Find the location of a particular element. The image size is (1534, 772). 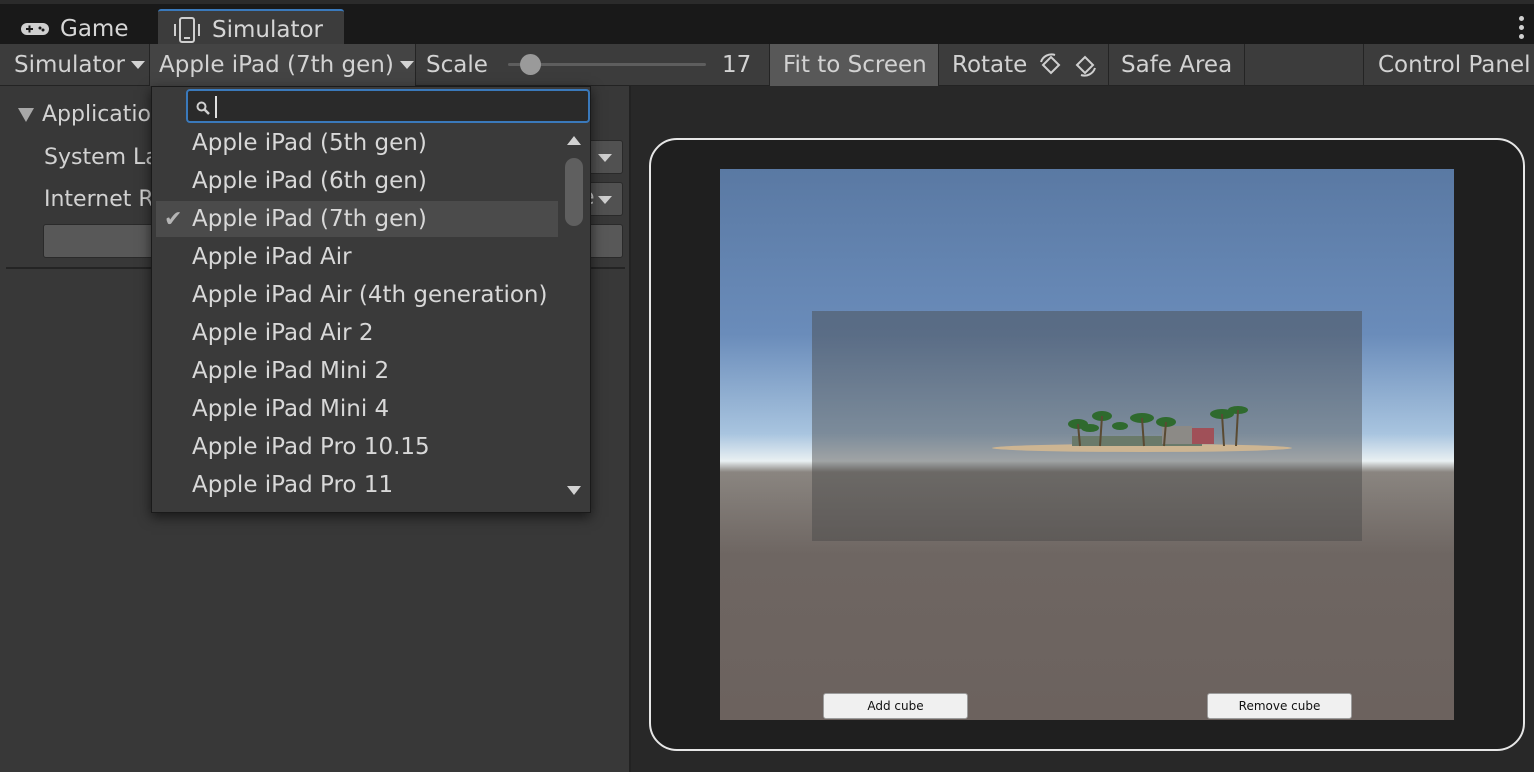

remove-cube-button: Remove cube is located at coordinates (1279, 706).